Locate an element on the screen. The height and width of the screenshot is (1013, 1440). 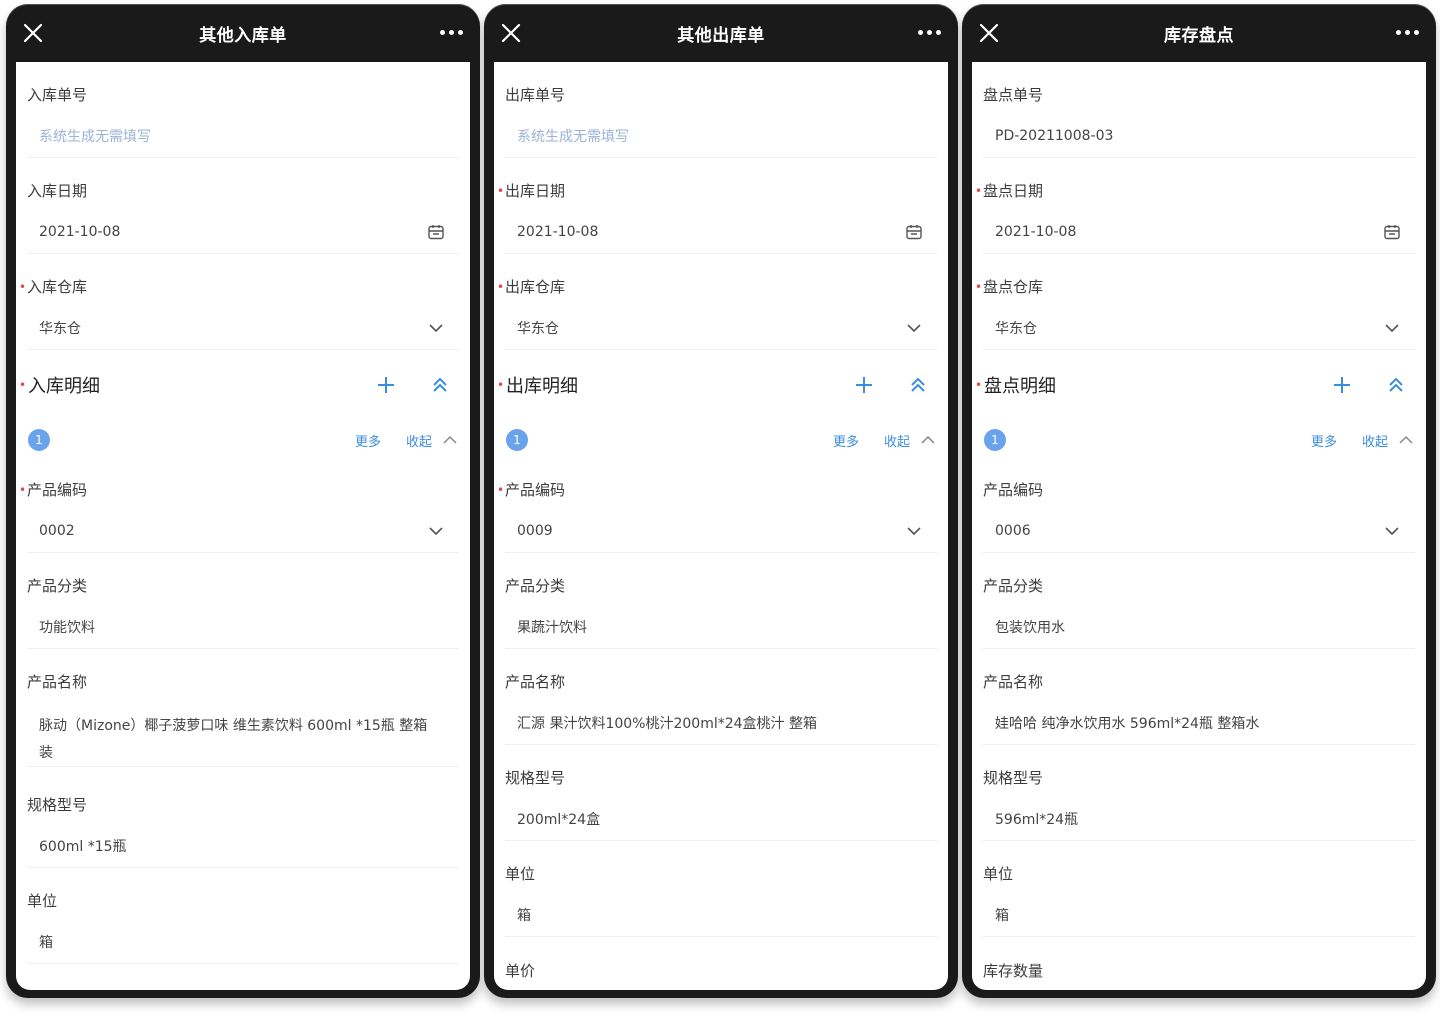
product-code-select: 0006 is located at coordinates (1199, 531).